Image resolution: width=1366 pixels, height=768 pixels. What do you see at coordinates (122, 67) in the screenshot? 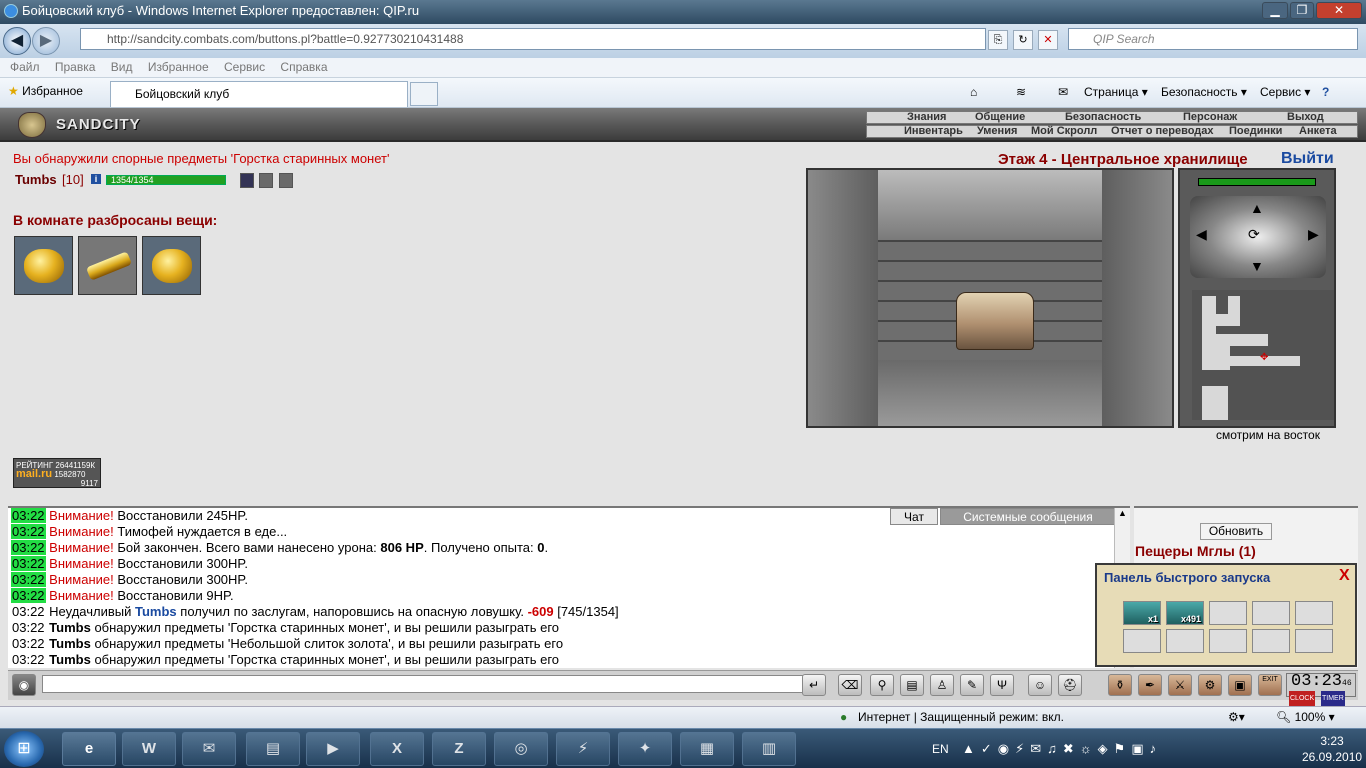
I see `menu-view: Вид` at bounding box center [122, 67].